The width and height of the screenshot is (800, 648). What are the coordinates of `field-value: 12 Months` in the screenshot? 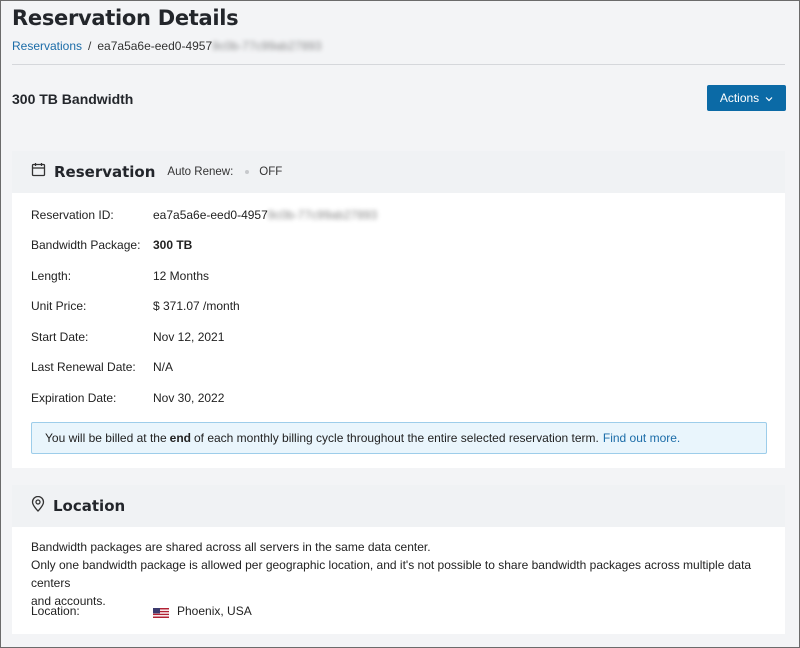 It's located at (181, 276).